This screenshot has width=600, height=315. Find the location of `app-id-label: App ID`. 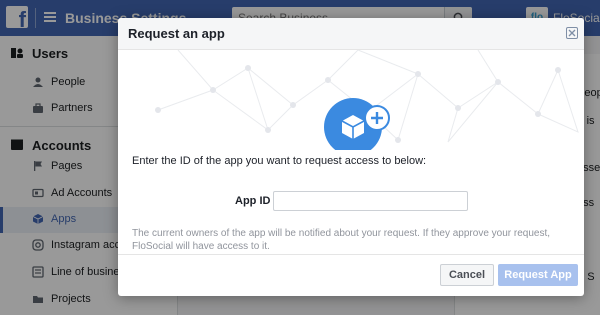

app-id-label: App ID is located at coordinates (253, 201).